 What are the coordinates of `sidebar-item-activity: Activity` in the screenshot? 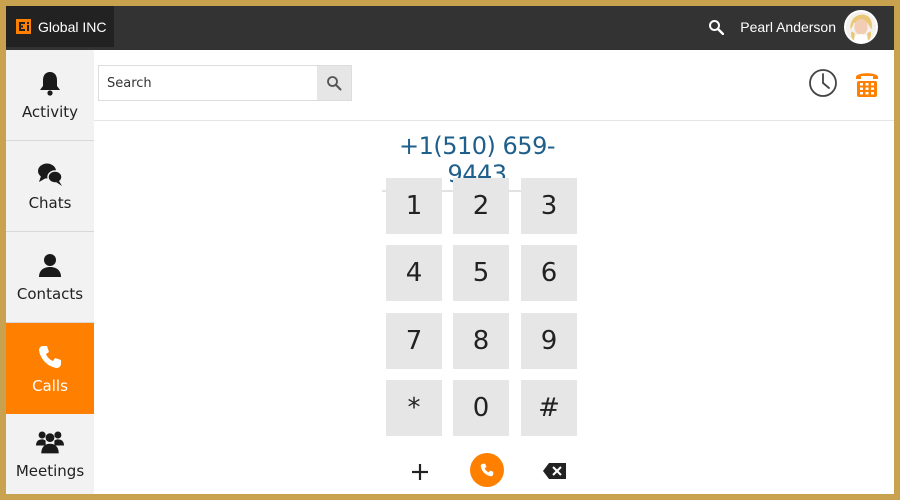 It's located at (50, 95).